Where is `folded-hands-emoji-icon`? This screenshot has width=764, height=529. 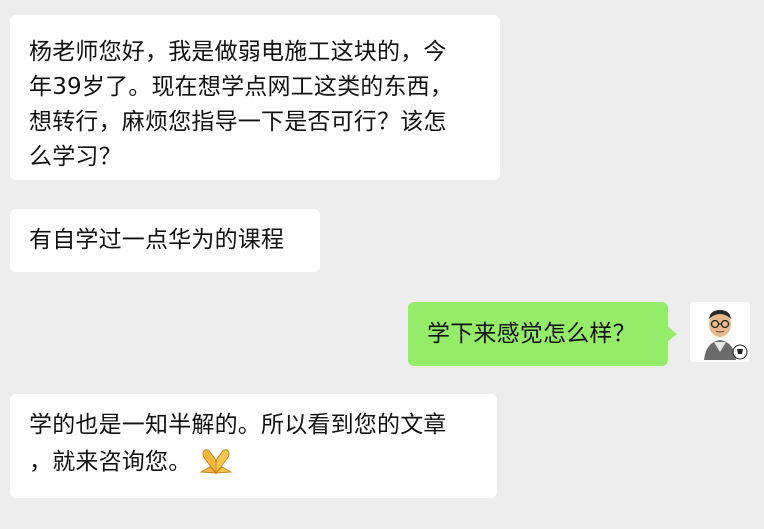 folded-hands-emoji-icon is located at coordinates (216, 462).